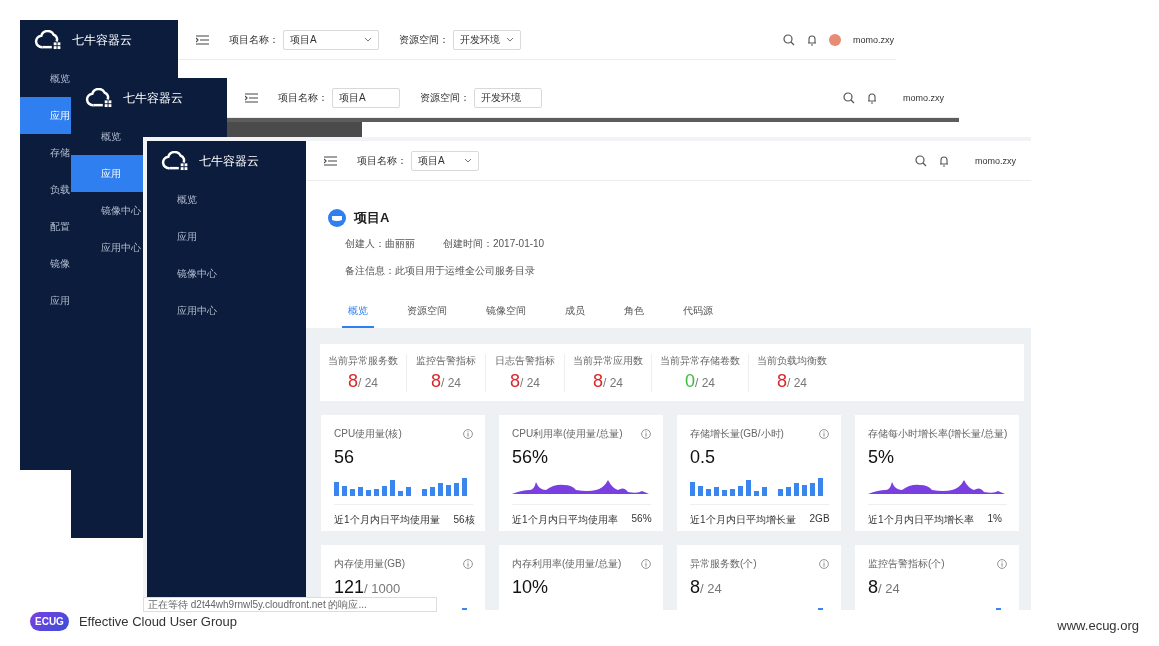 This screenshot has width=1159, height=646. What do you see at coordinates (575, 316) in the screenshot?
I see `tab: 成员` at bounding box center [575, 316].